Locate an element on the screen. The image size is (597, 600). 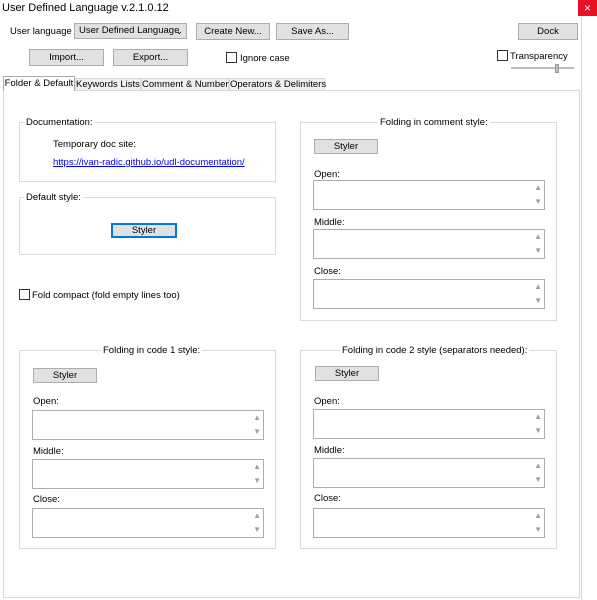
comment-middle-label: Middle: is located at coordinates (329, 222).